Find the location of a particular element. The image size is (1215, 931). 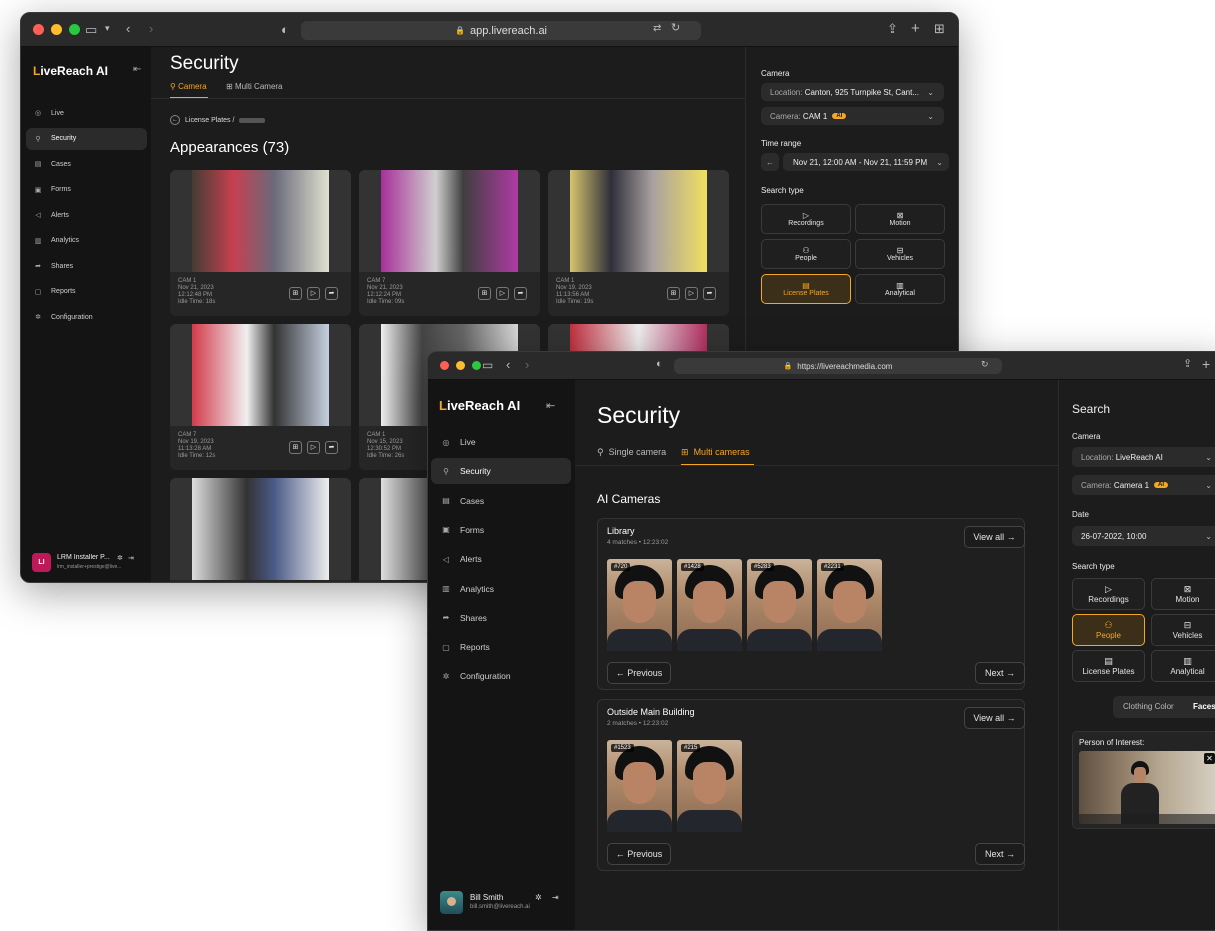

remove-poi-button: ✕ is located at coordinates (1209, 758).